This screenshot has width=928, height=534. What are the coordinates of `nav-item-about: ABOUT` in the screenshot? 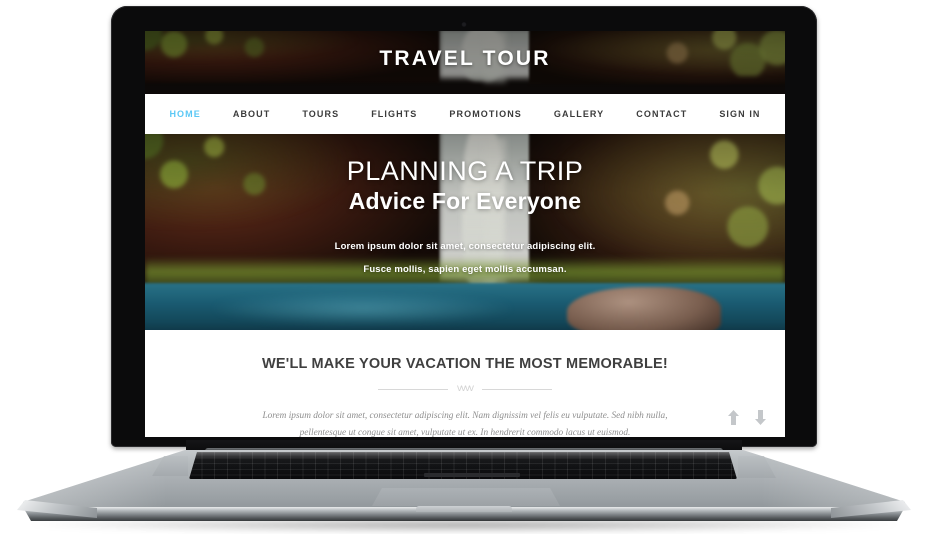 It's located at (252, 114).